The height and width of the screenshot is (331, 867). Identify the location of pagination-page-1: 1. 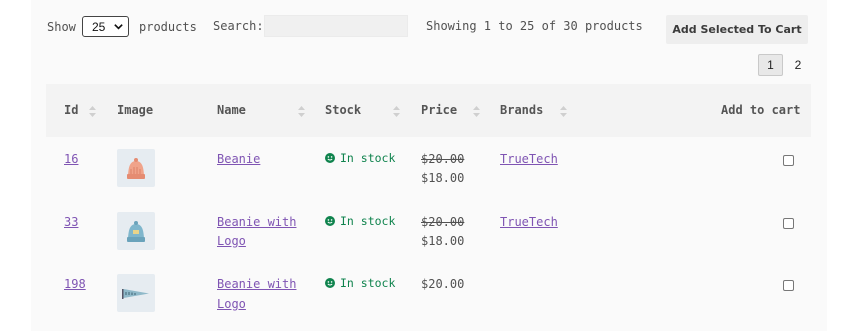
(770, 65).